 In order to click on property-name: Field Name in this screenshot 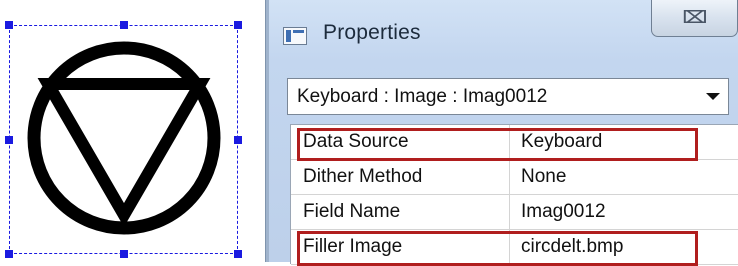, I will do `click(352, 211)`.